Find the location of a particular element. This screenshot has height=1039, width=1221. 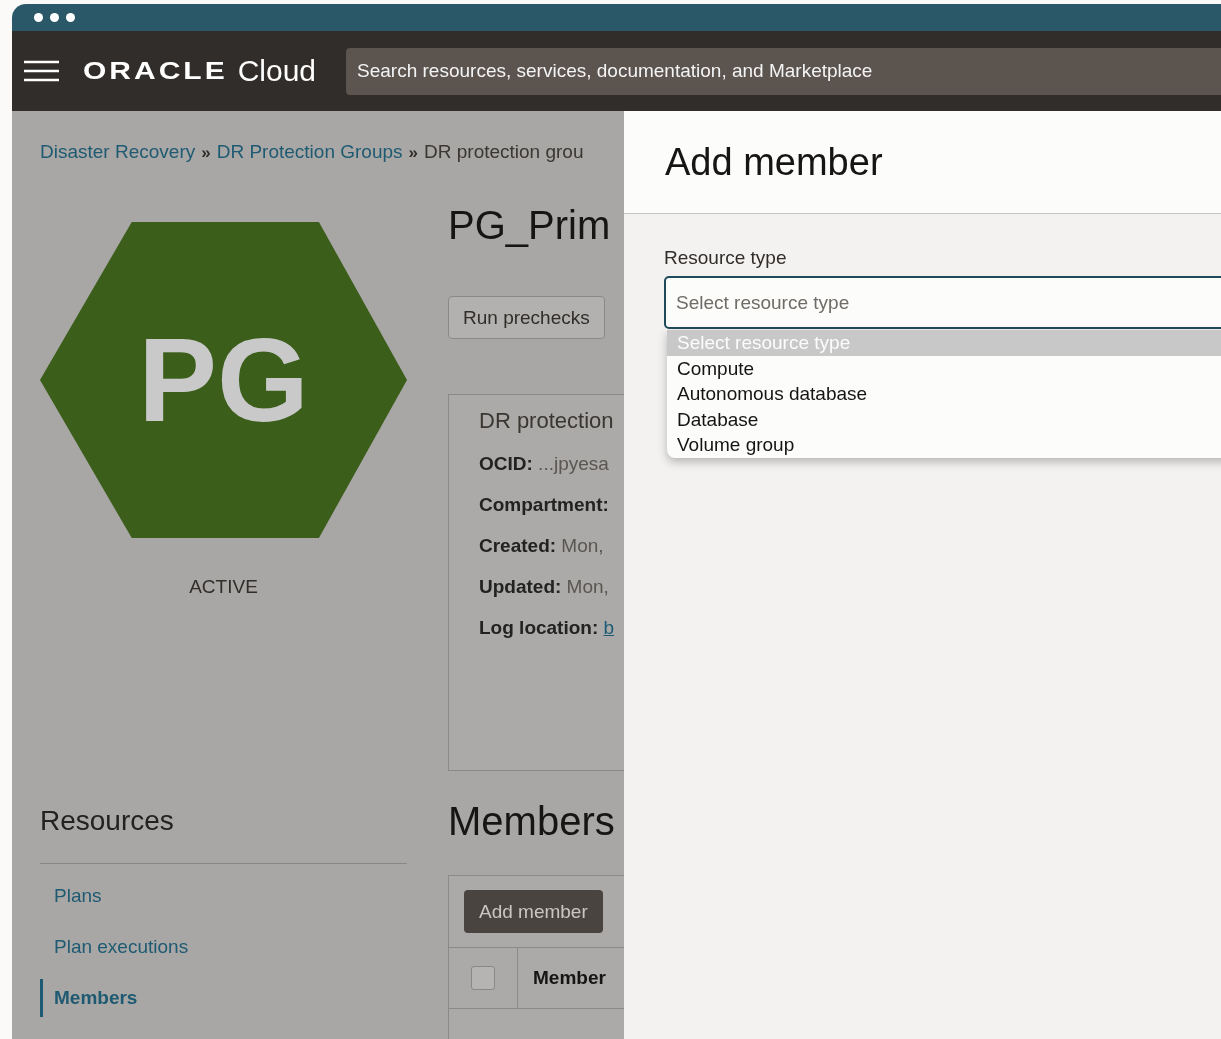

log-location-link: b is located at coordinates (609, 627).